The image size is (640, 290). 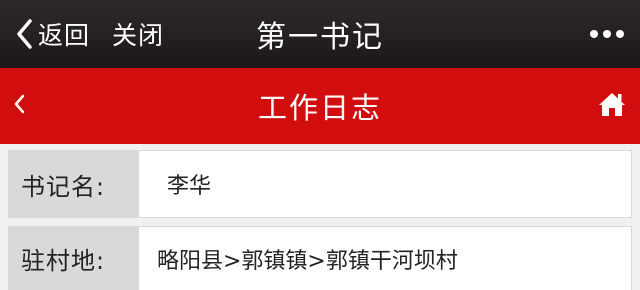 I want to click on home-button, so click(x=612, y=106).